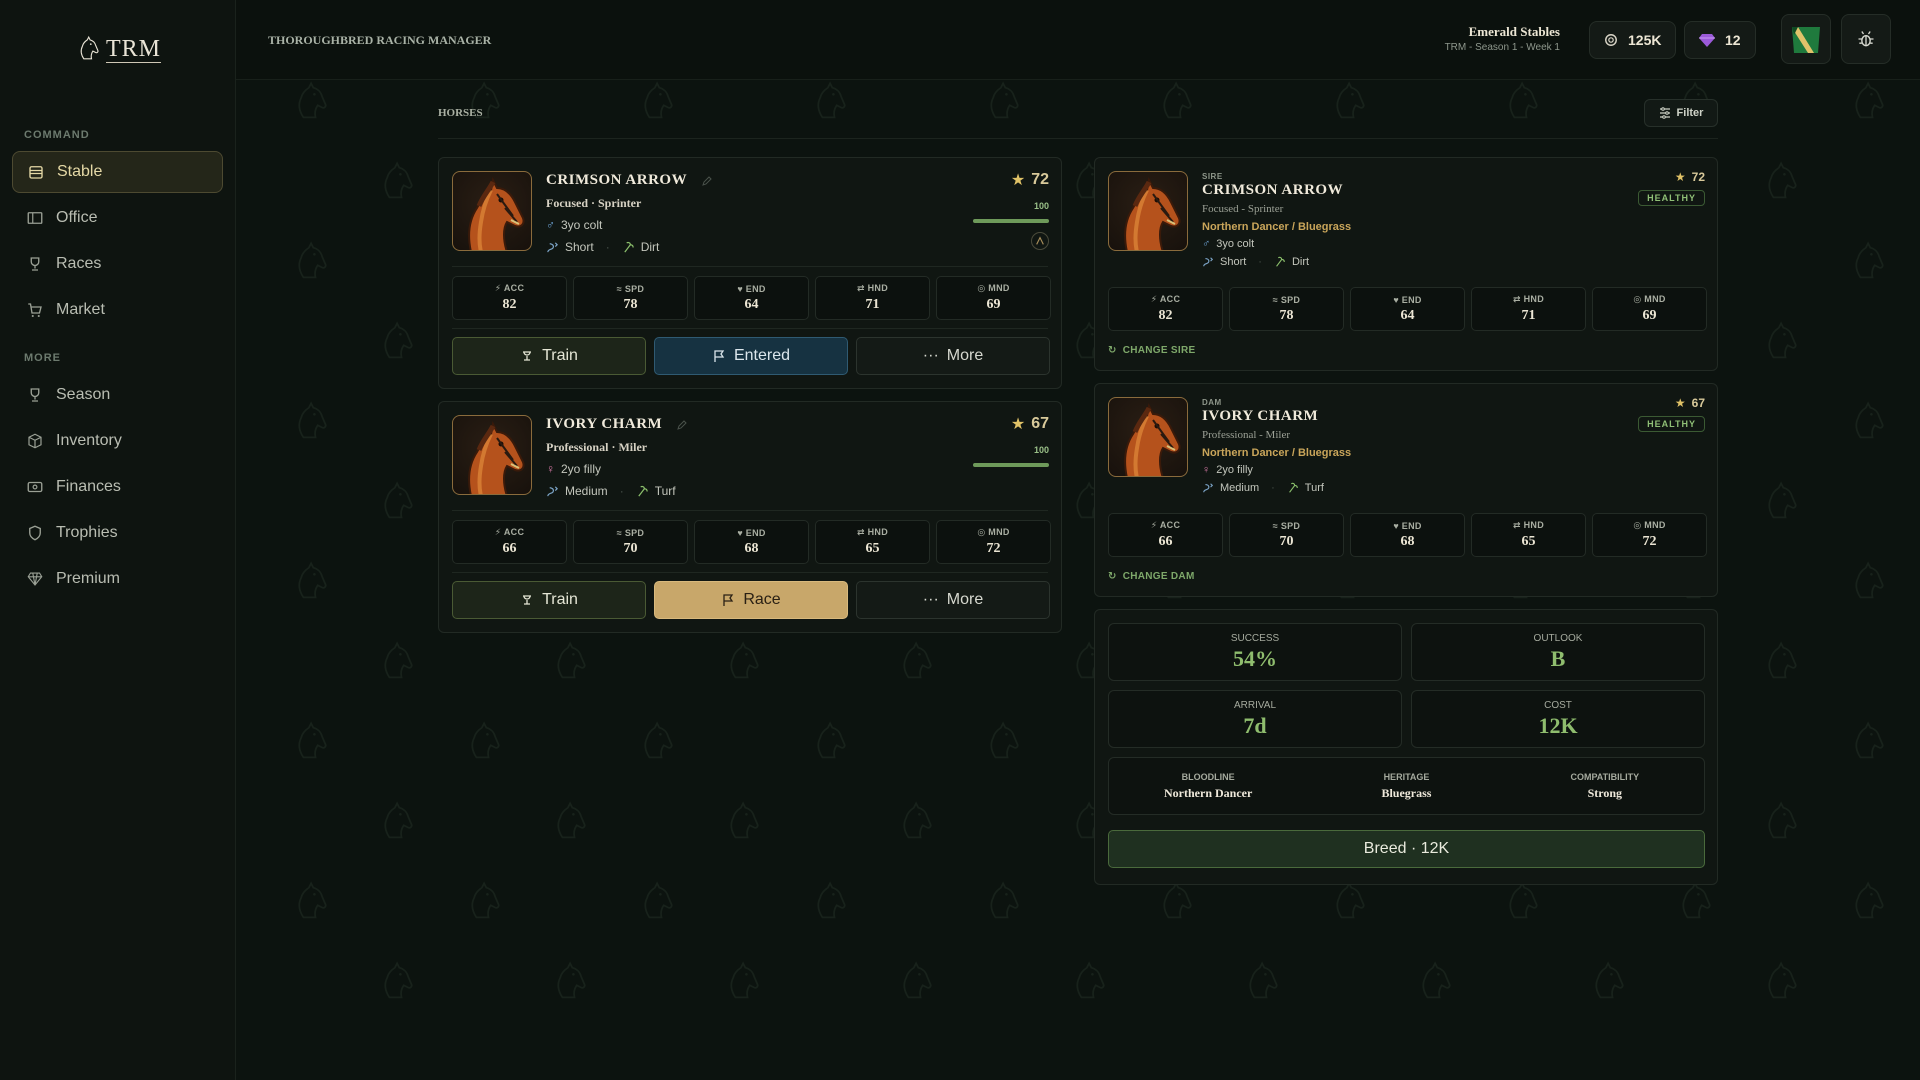 The image size is (1920, 1080). Describe the element at coordinates (1228, 244) in the screenshot. I see `sire-age: ♂ 3yo colt` at that location.